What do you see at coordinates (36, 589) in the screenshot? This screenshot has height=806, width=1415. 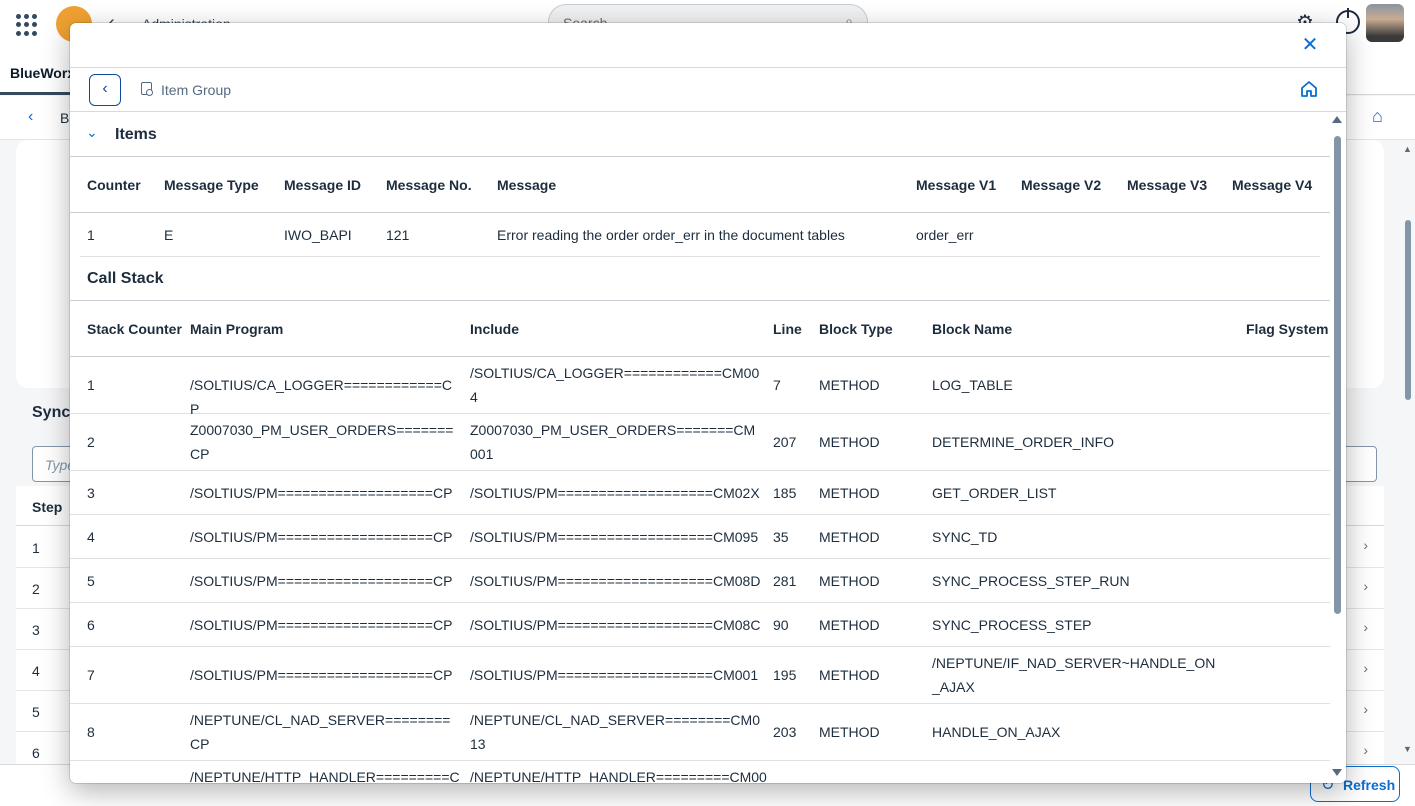 I see `step-cell: 2` at bounding box center [36, 589].